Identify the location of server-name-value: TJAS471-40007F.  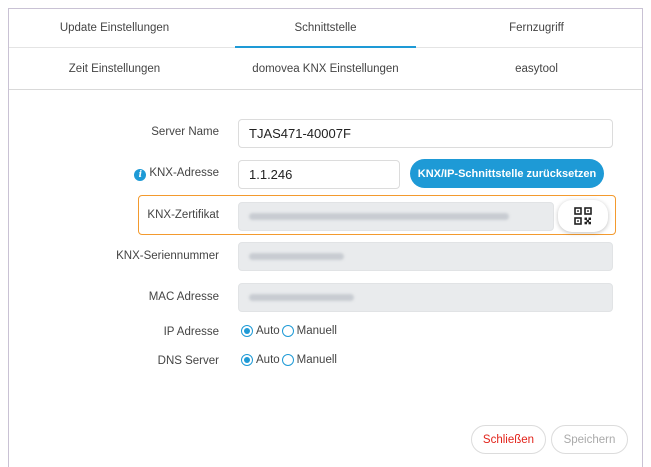
(300, 133).